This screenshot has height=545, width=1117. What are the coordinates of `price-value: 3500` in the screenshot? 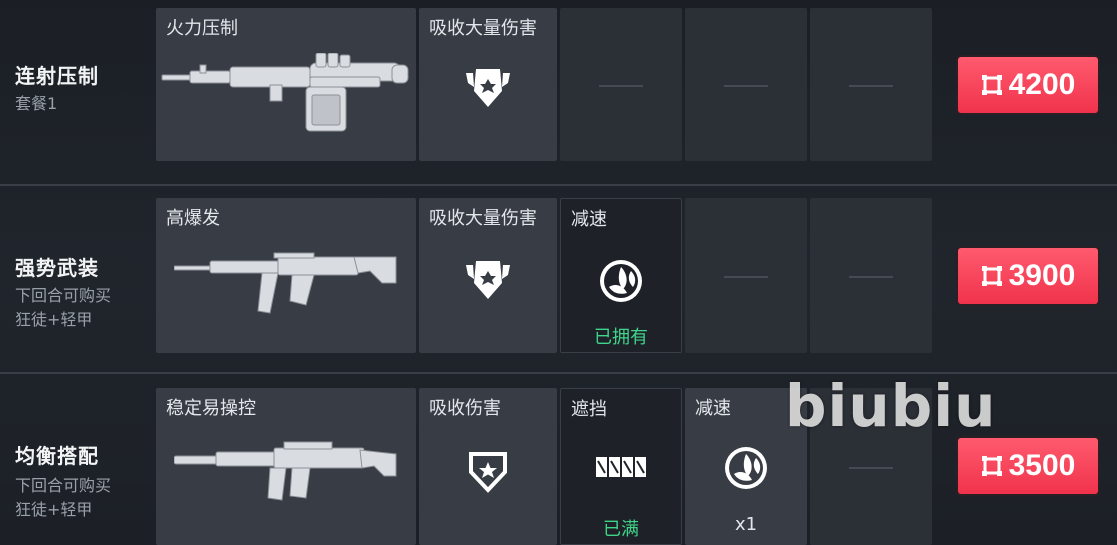 It's located at (1042, 465).